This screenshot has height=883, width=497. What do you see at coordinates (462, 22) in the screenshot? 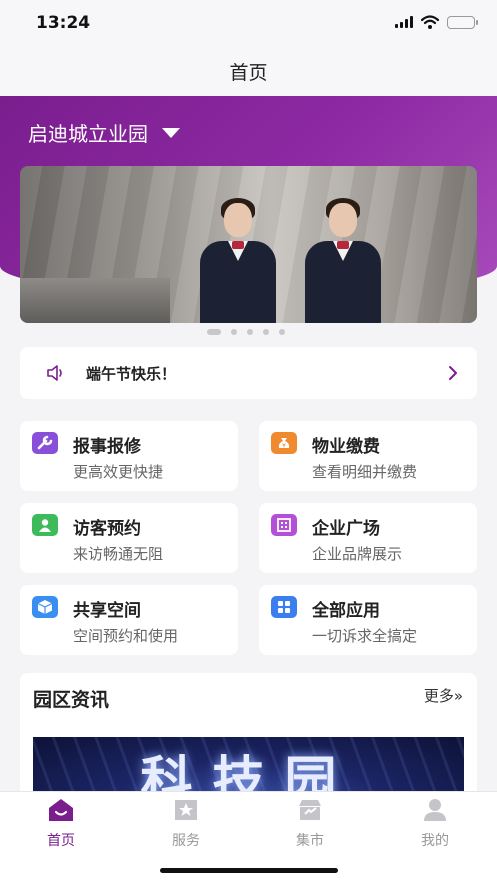
I see `battery-icon` at bounding box center [462, 22].